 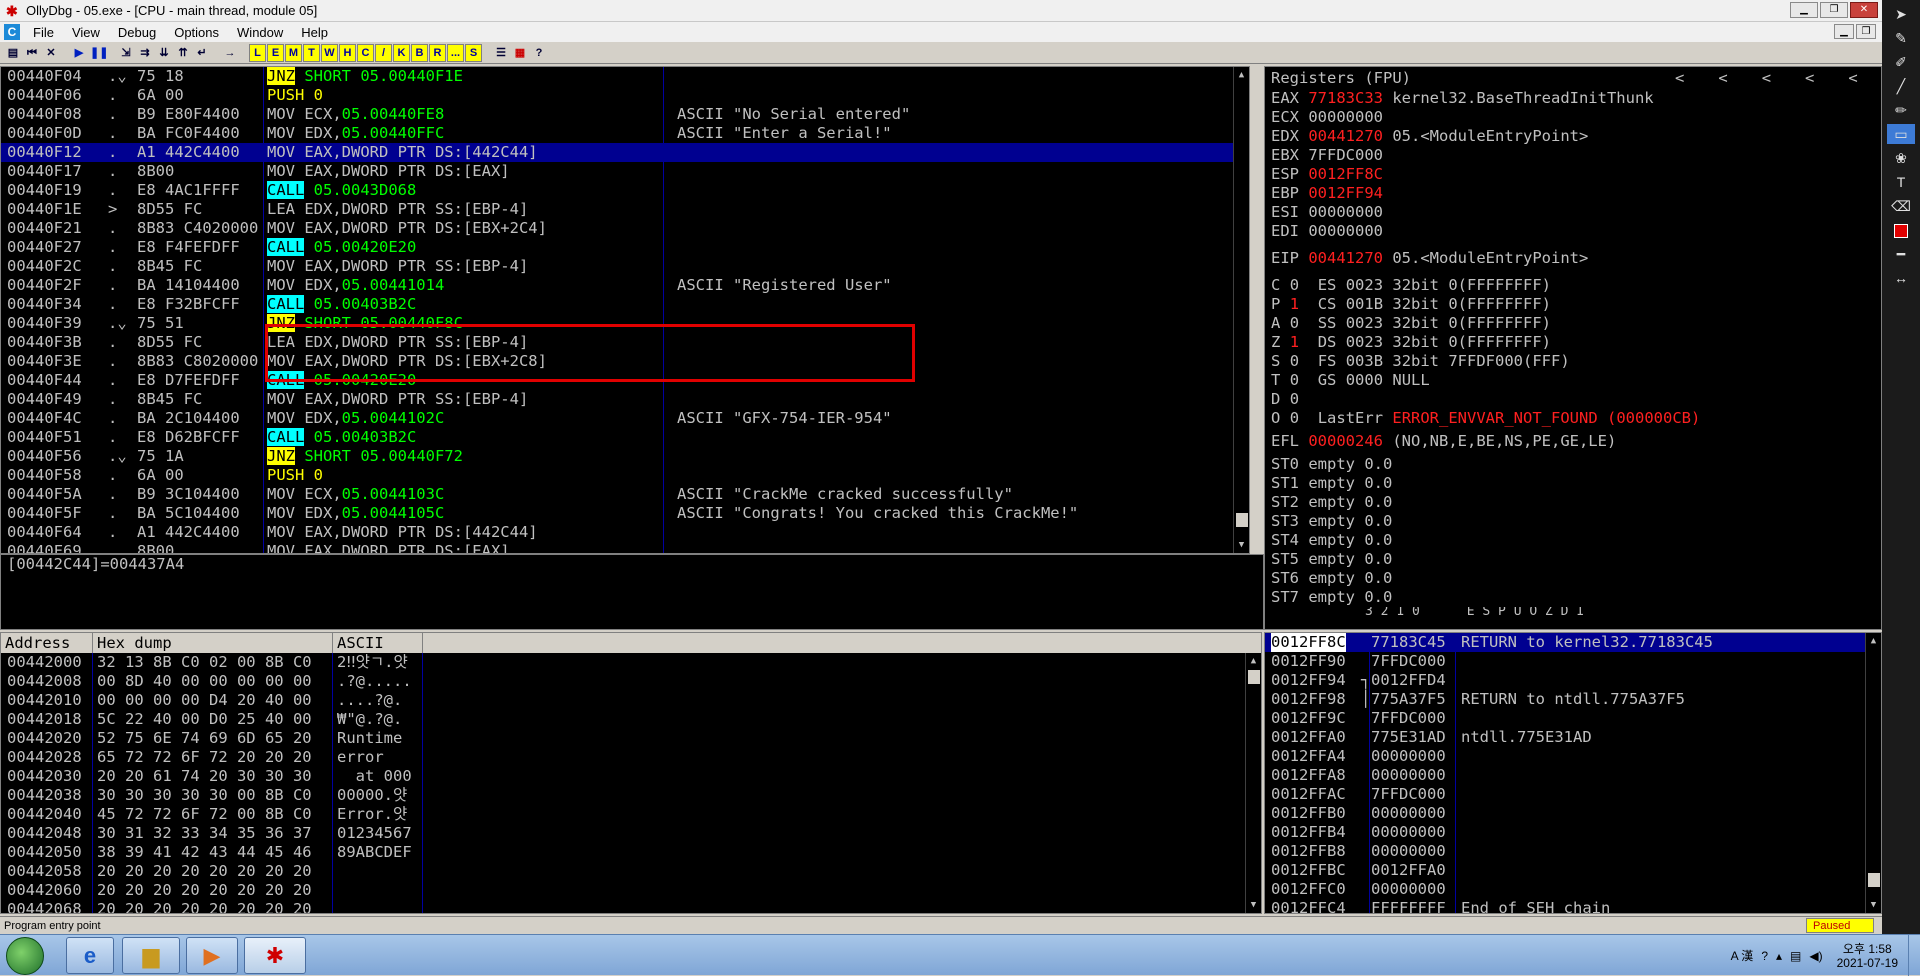 I want to click on stack-row: 0012FFA4 00000000, so click(x=1573, y=756).